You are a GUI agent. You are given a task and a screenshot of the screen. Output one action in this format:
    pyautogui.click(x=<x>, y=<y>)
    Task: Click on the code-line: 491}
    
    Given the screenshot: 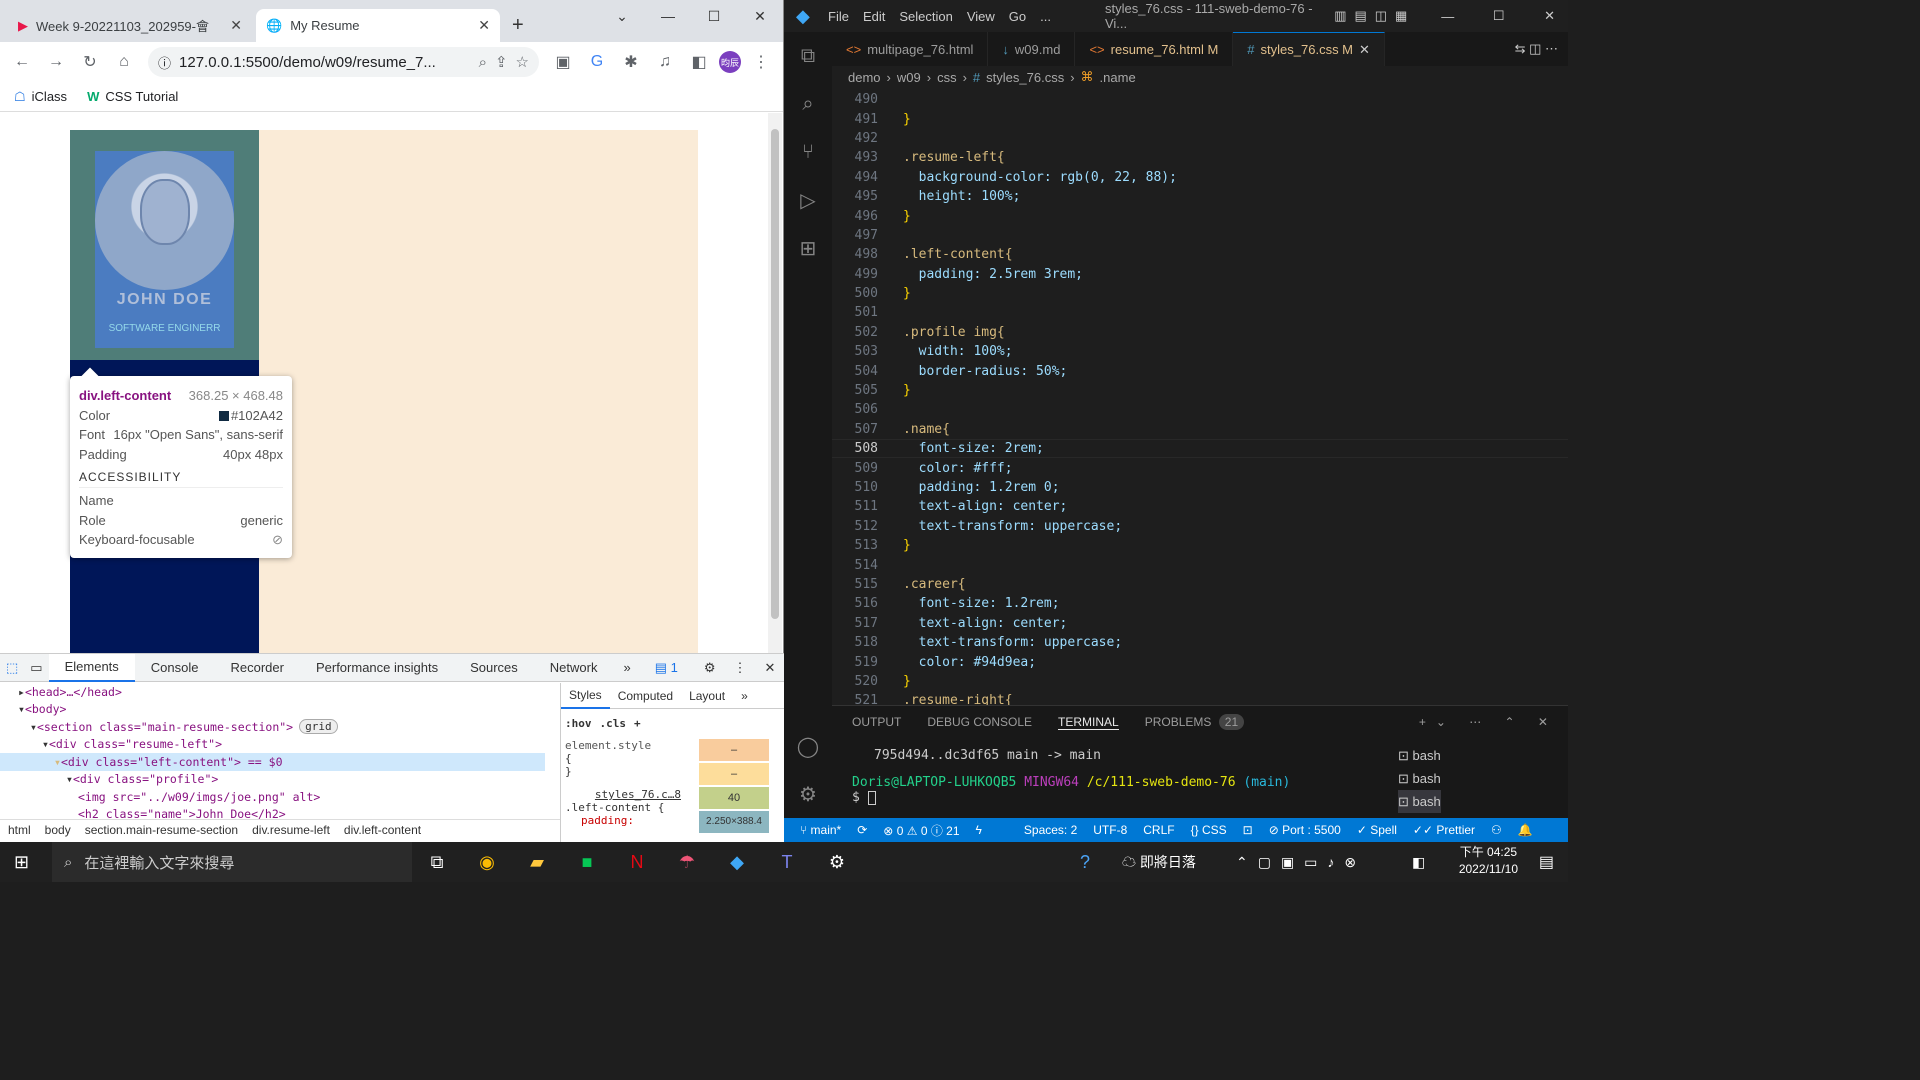 What is the action you would take?
    pyautogui.click(x=1200, y=118)
    